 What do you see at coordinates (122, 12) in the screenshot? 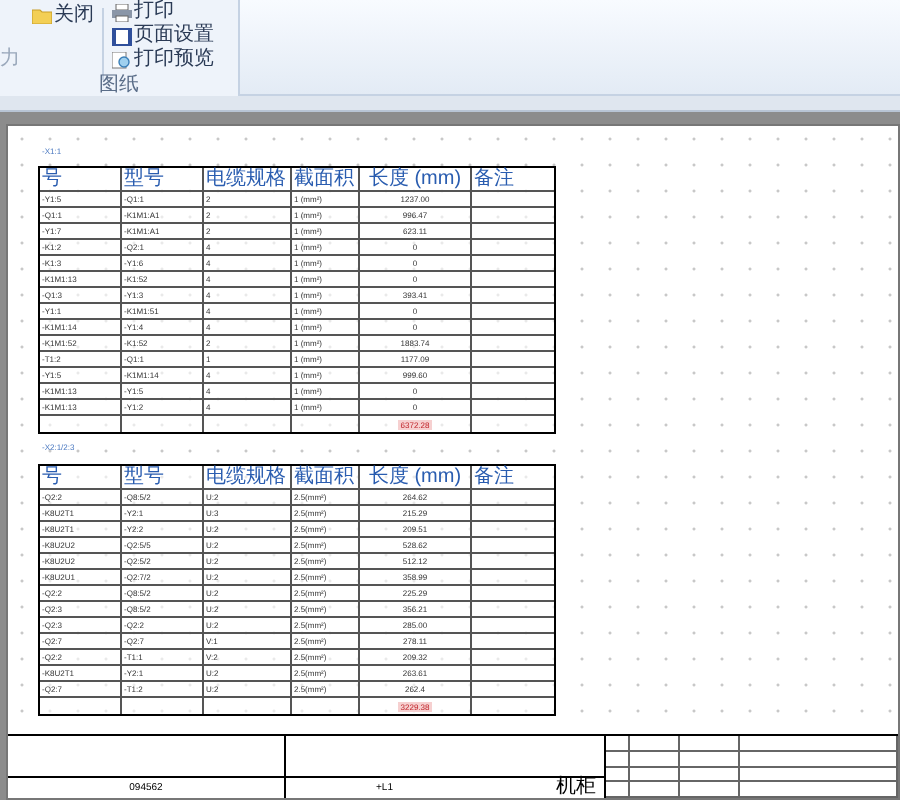
I see `printer-icon` at bounding box center [122, 12].